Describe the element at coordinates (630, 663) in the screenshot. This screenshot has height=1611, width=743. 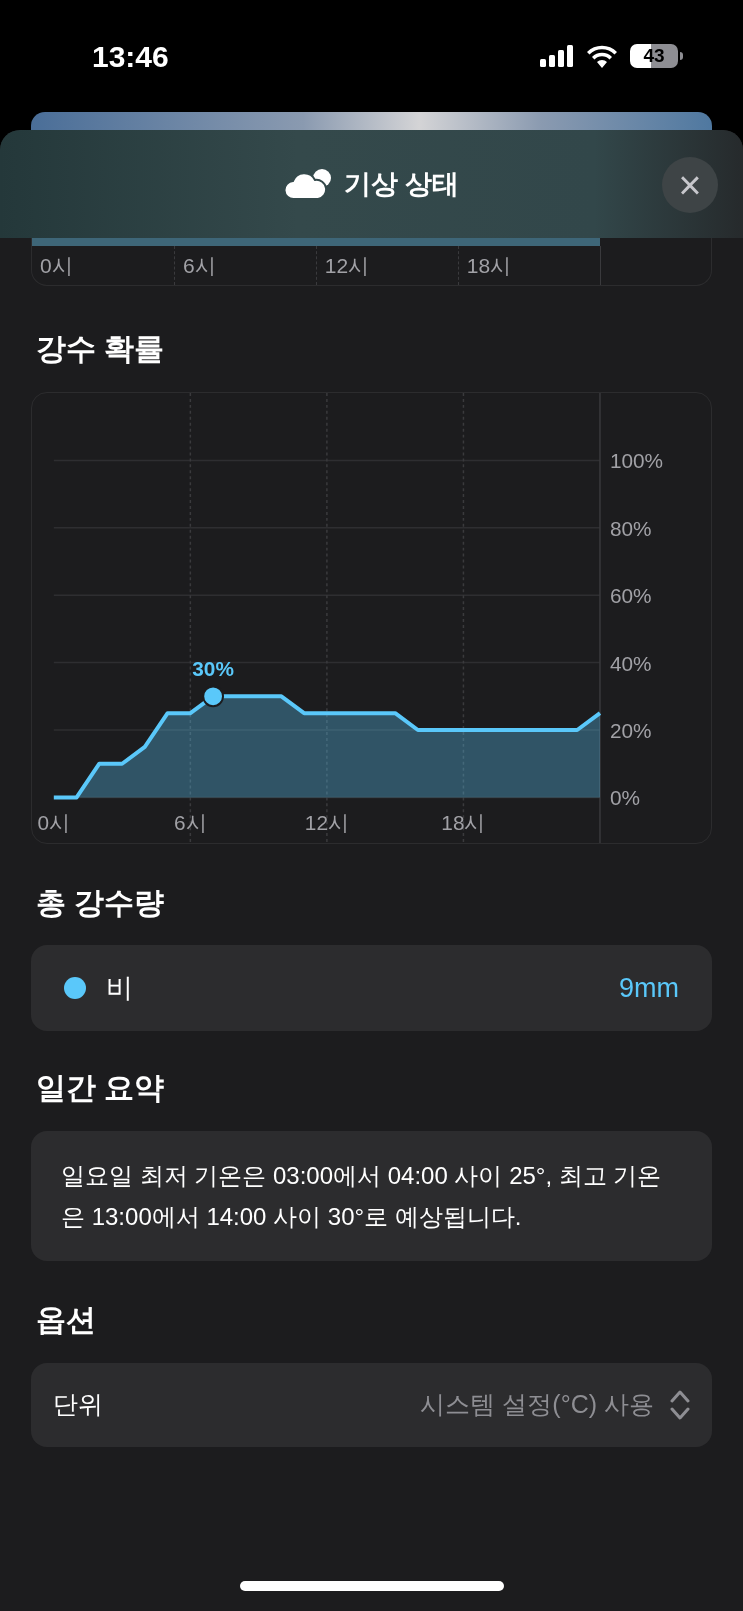
I see `y-axis-label: 40%` at that location.